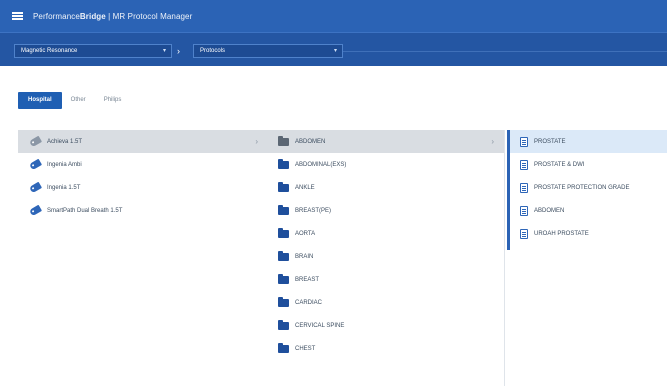 The image size is (667, 386). Describe the element at coordinates (213, 51) in the screenshot. I see `location-value: Protocols` at that location.